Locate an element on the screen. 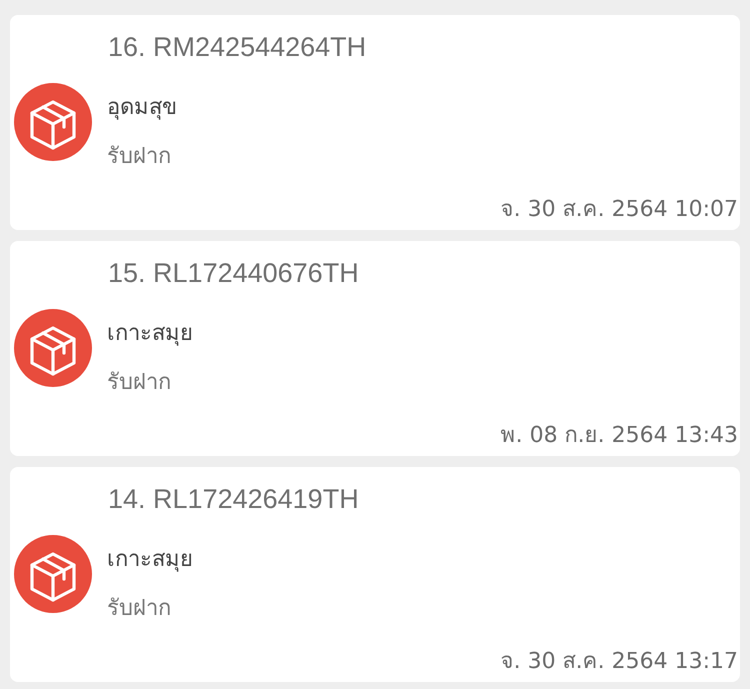  tracking-number: 15. RL172440676TH is located at coordinates (233, 273).